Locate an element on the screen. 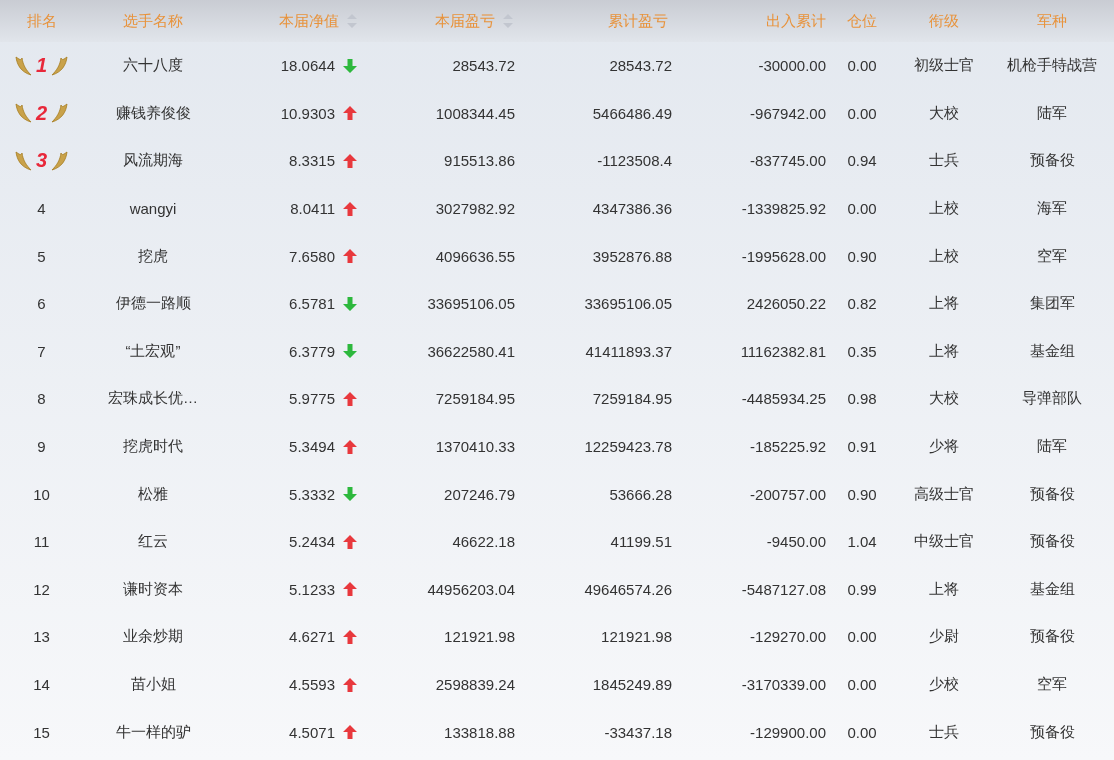  position-value: 0.91 is located at coordinates (862, 447).